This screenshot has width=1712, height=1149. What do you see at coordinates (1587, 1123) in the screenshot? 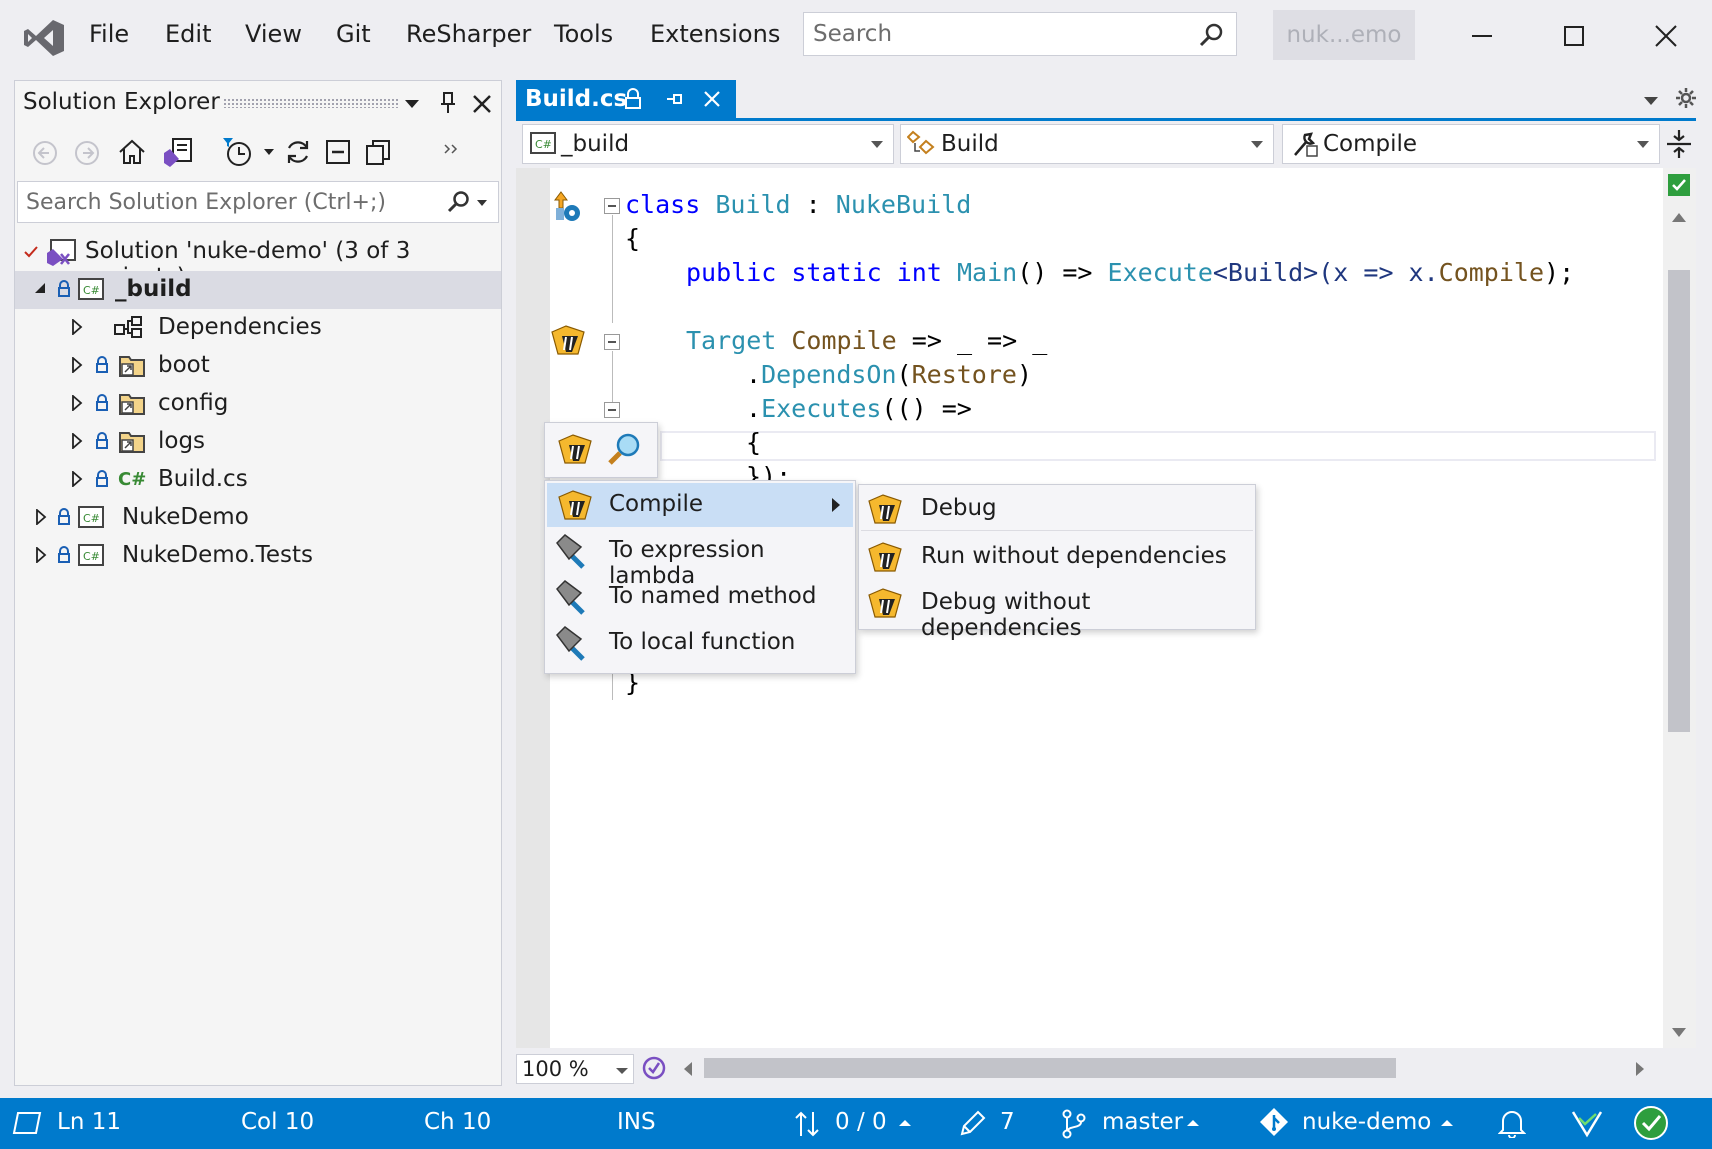
I see `live-share-icon` at bounding box center [1587, 1123].